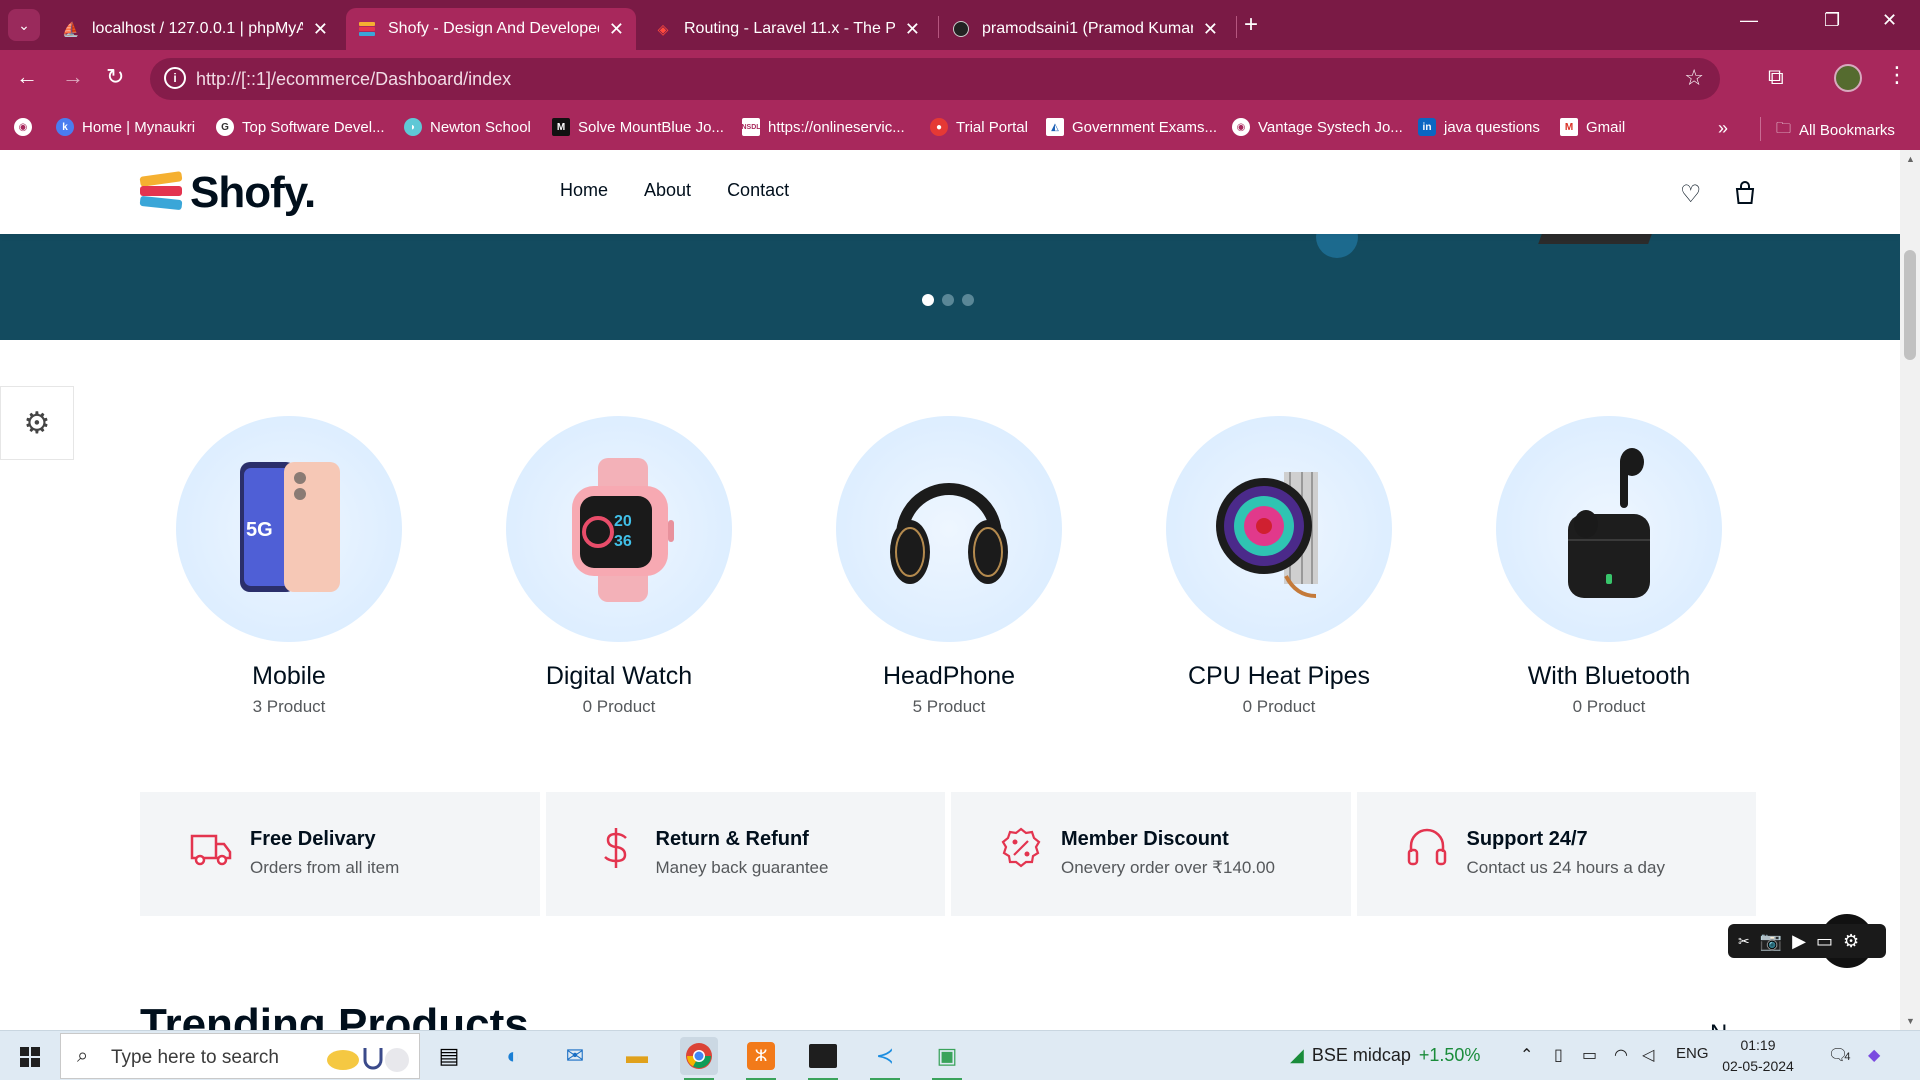  Describe the element at coordinates (1835, 130) in the screenshot. I see `all-bookmarks-button: 🗀 All Bookmarks` at that location.